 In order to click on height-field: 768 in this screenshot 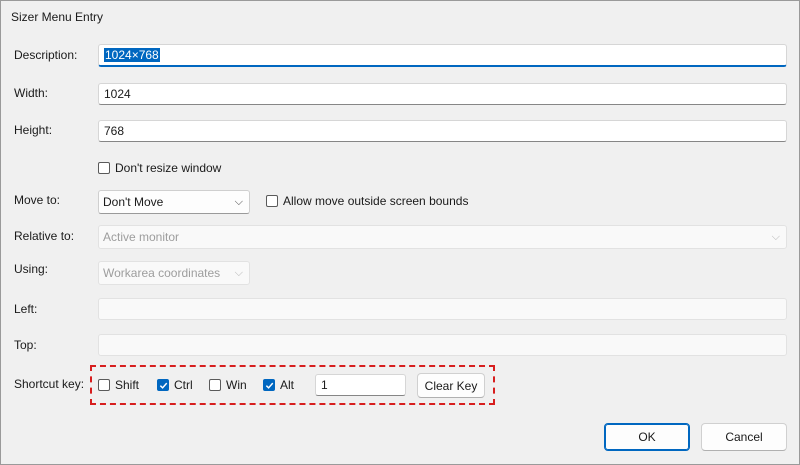, I will do `click(442, 131)`.